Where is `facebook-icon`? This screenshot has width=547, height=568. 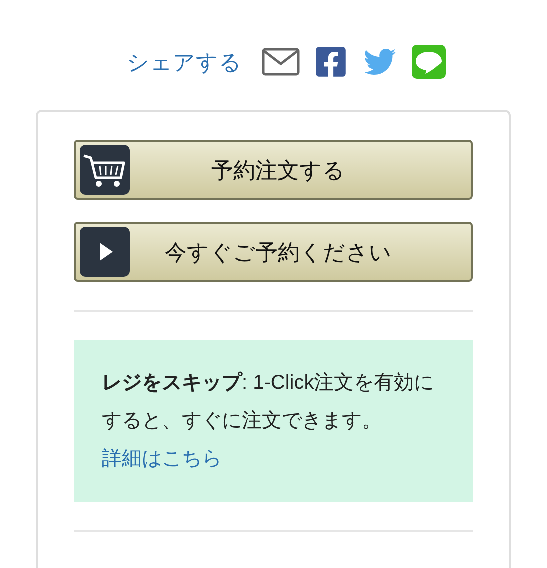 facebook-icon is located at coordinates (331, 62).